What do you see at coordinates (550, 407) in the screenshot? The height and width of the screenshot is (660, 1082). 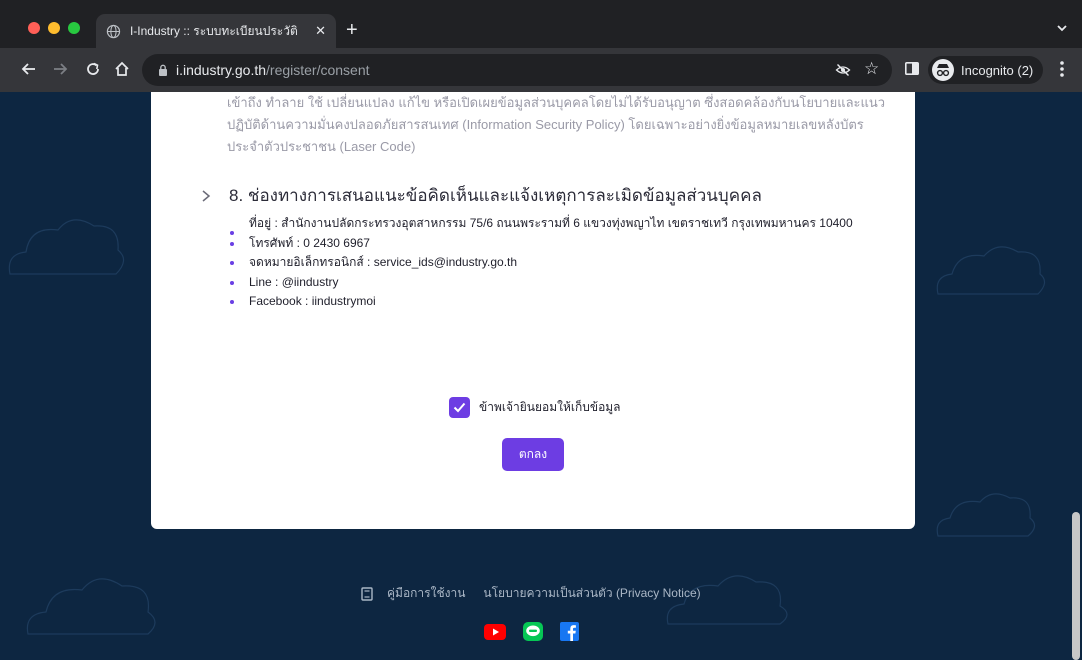 I see `consent-label: ข้าพเจ้ายินยอมให้เก็บข้อมูล` at bounding box center [550, 407].